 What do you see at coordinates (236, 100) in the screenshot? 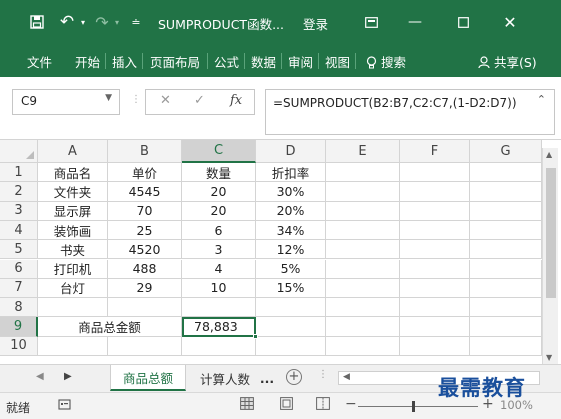
I see `insert-function-icon: fx` at bounding box center [236, 100].